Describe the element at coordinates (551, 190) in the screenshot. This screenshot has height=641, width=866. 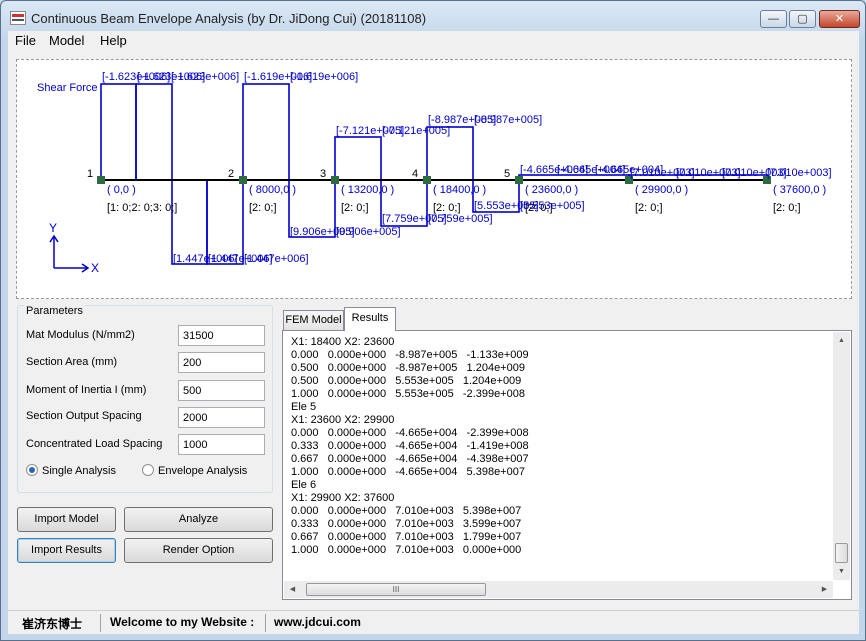
I see `node-coordinate: ( 23600,0 )` at that location.